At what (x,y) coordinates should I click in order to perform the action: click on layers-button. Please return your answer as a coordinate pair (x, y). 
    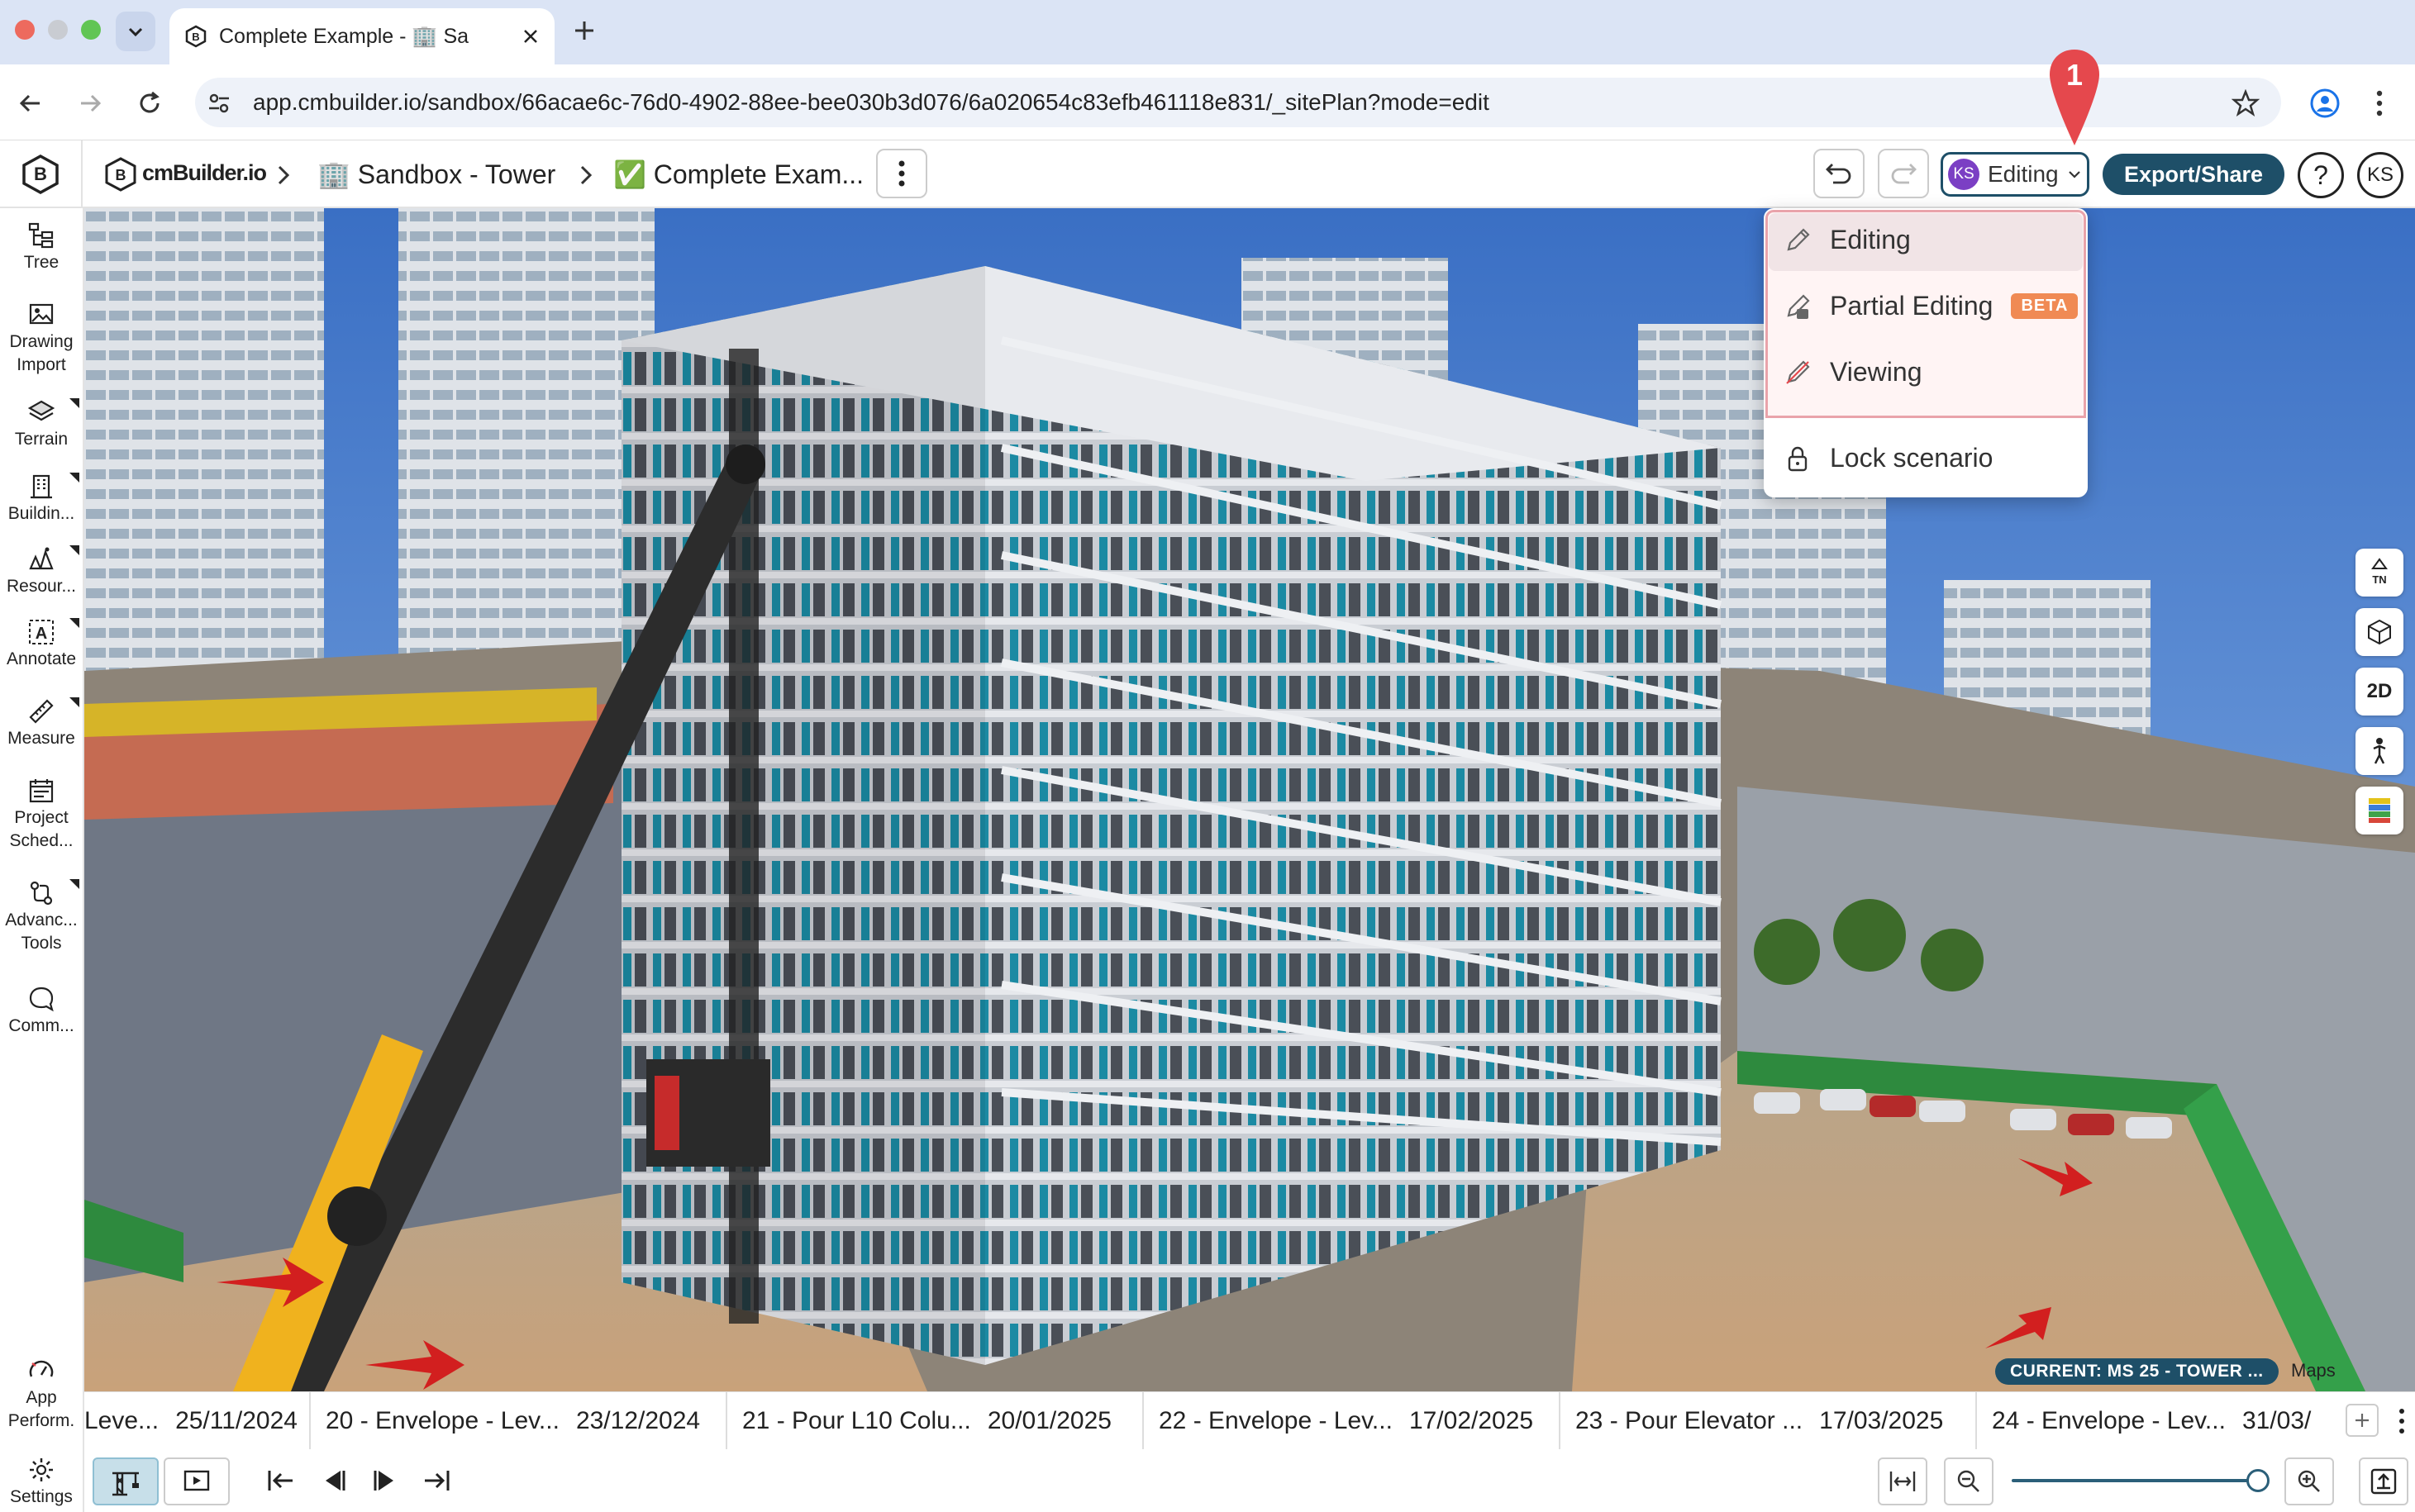
    Looking at the image, I should click on (2379, 810).